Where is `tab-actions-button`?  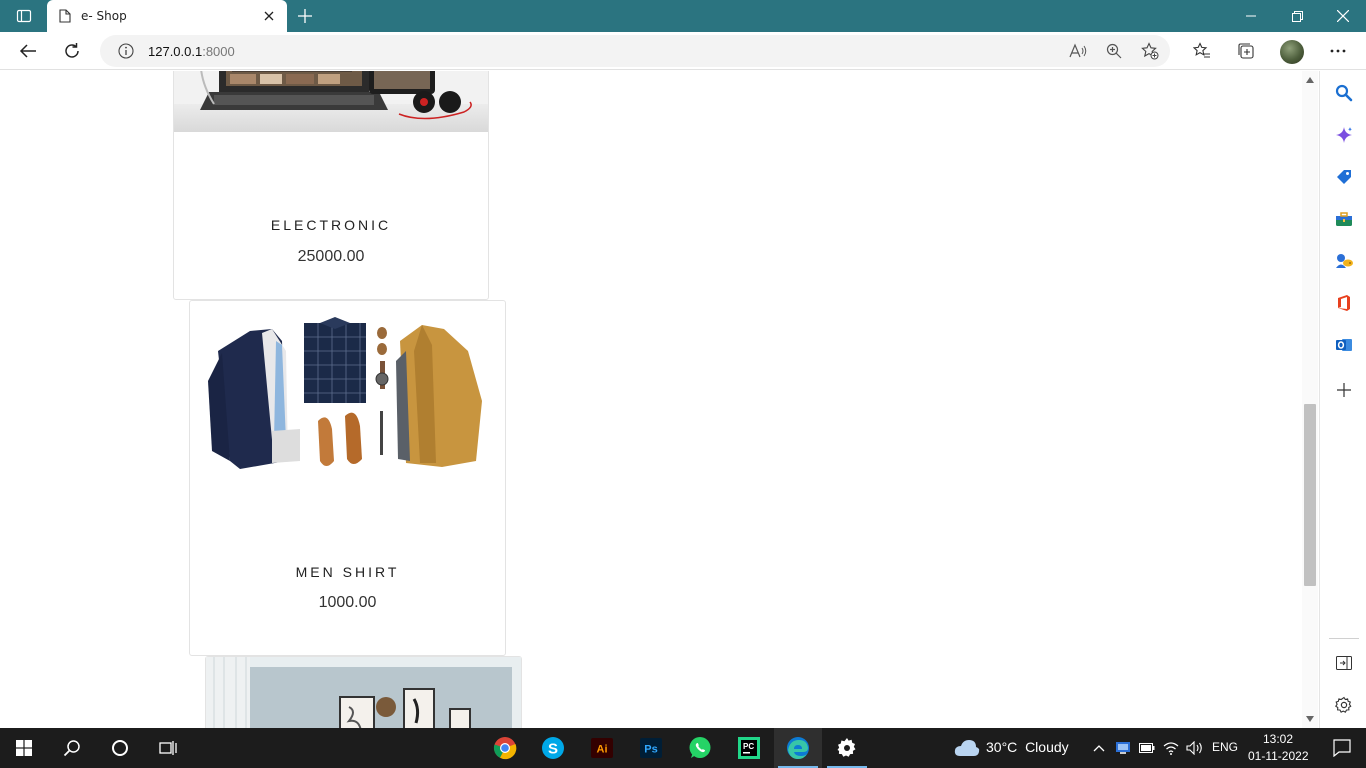
tab-actions-button is located at coordinates (24, 16).